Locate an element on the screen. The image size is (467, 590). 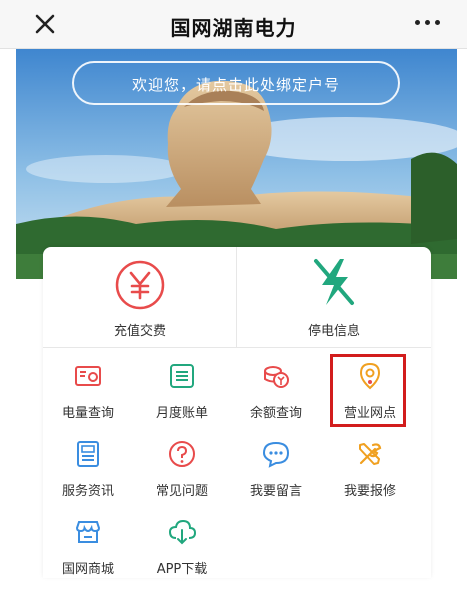
service-app-download: APP下载 is located at coordinates (182, 554).